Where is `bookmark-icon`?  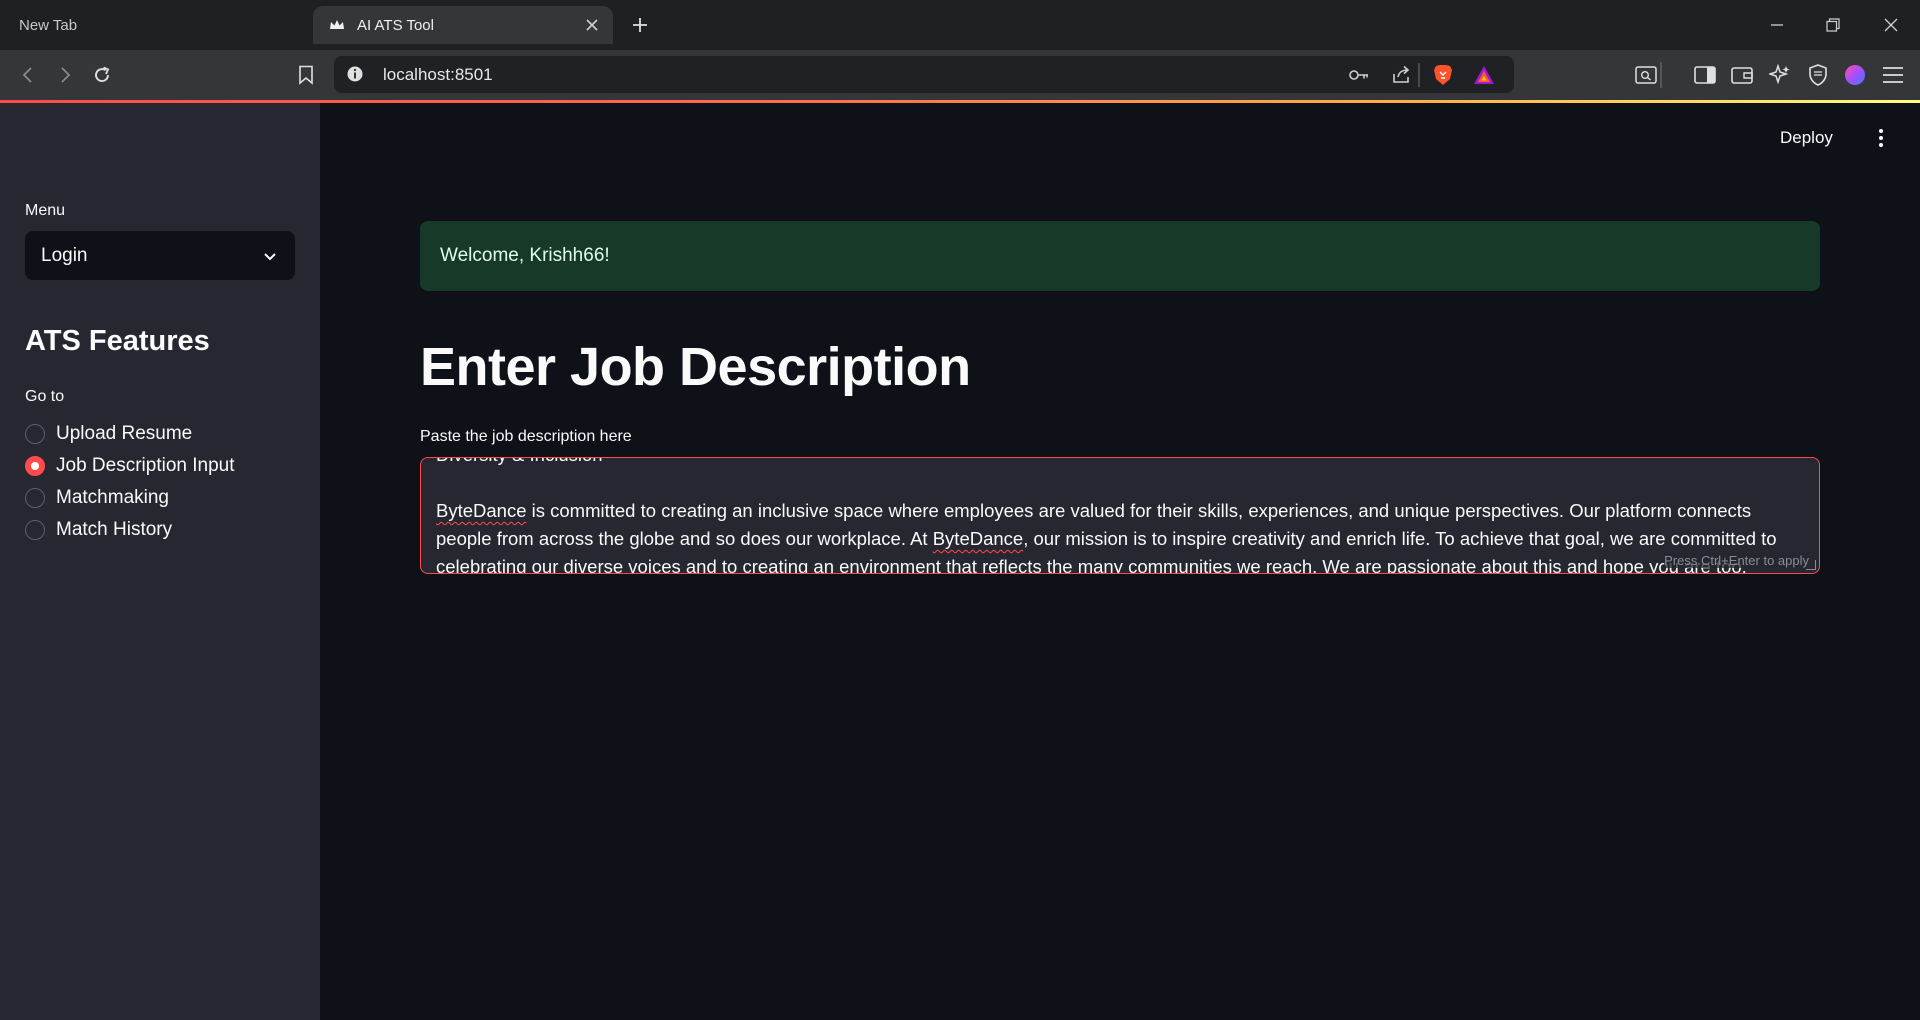 bookmark-icon is located at coordinates (306, 75).